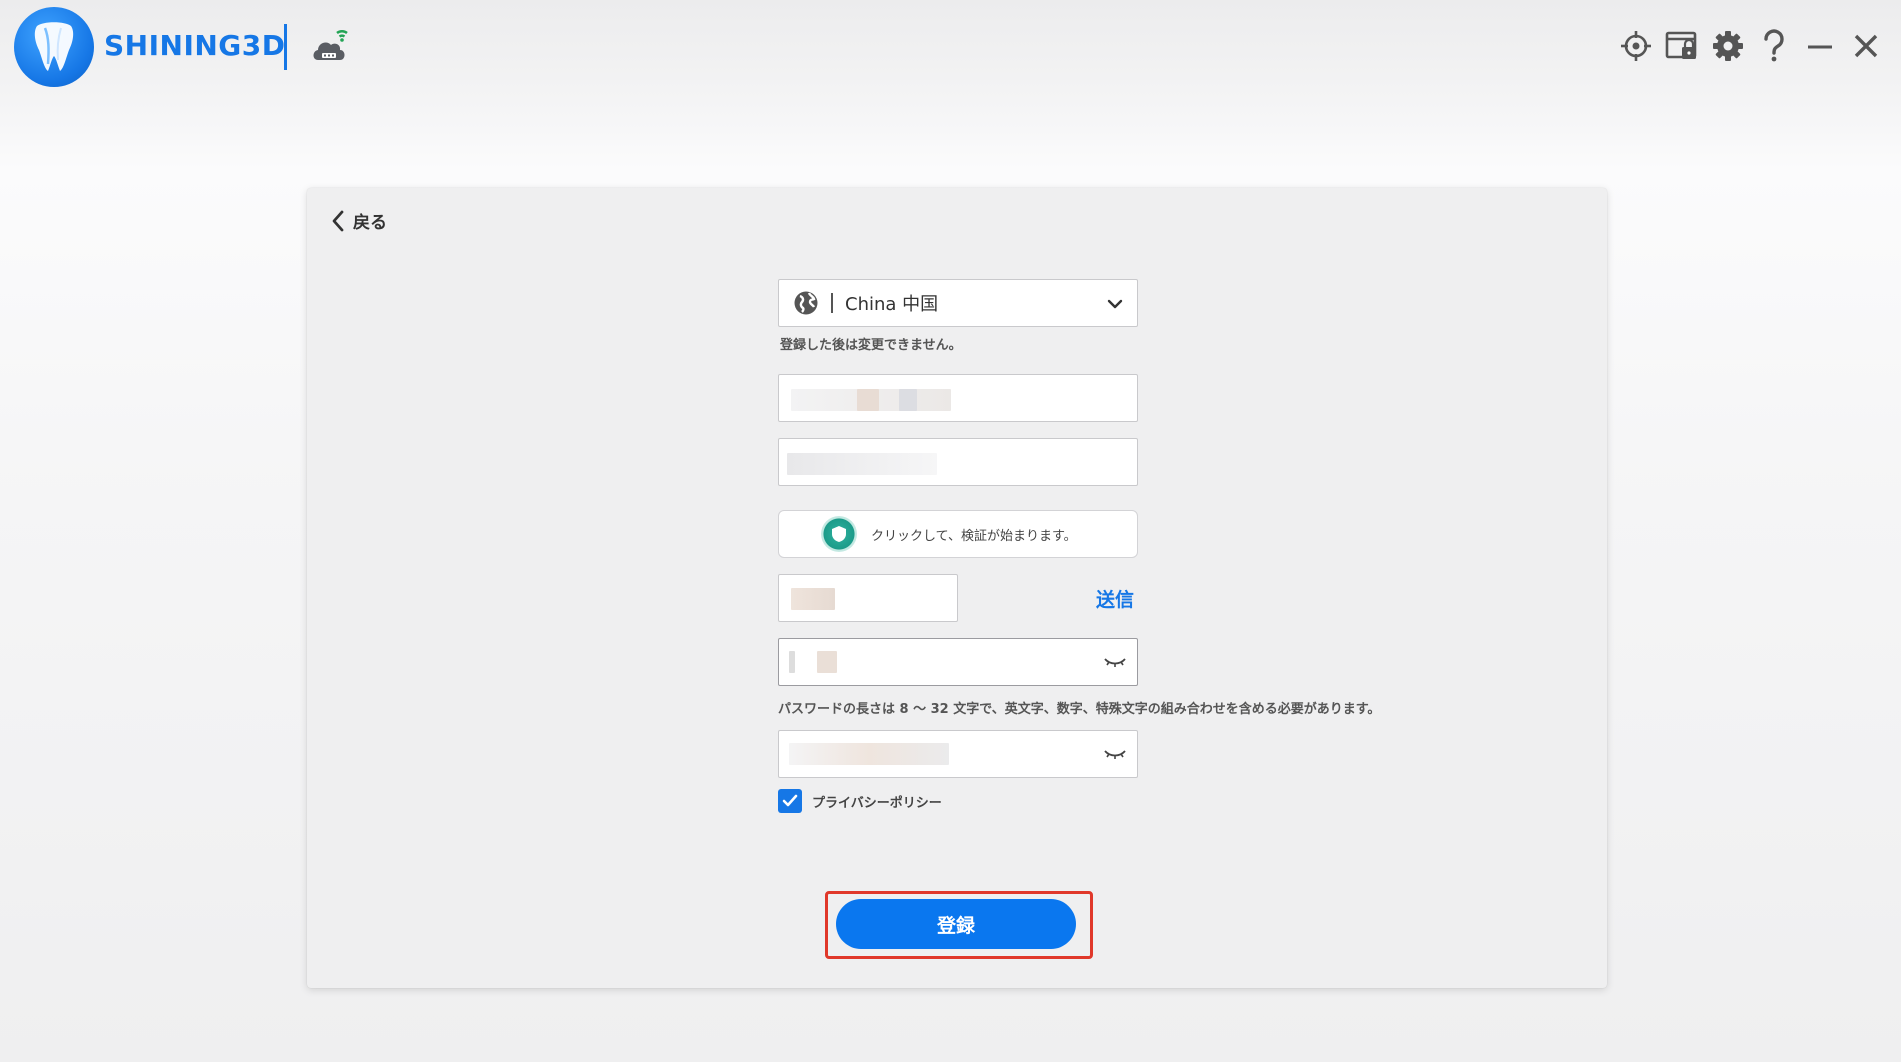 This screenshot has width=1901, height=1062. Describe the element at coordinates (1636, 46) in the screenshot. I see `crosshair-icon` at that location.